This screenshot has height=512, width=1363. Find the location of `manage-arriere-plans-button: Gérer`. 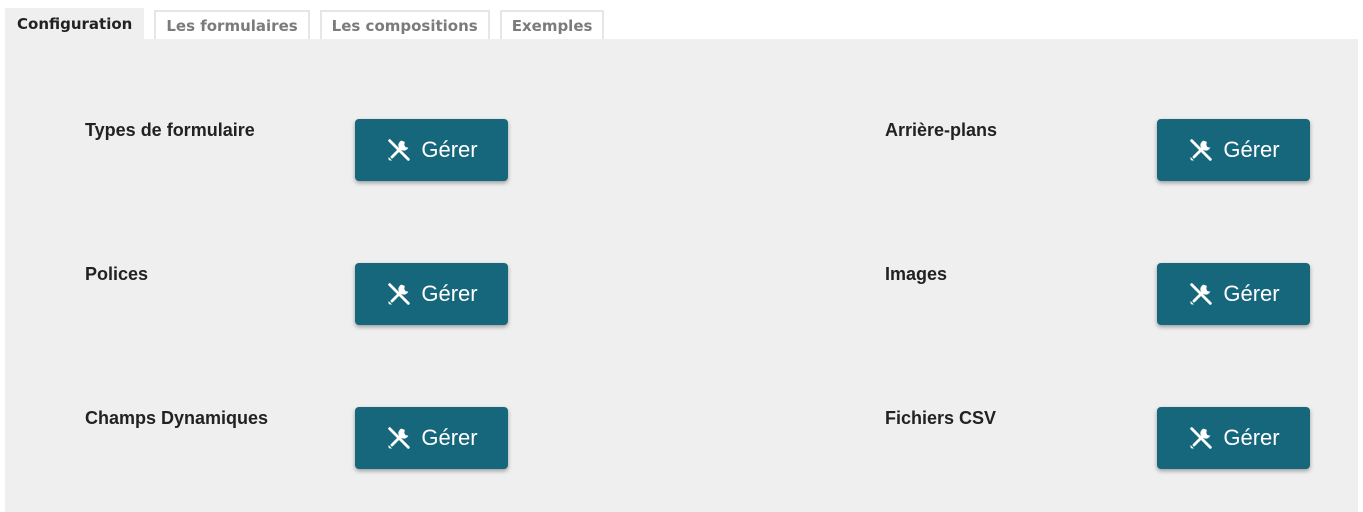

manage-arriere-plans-button: Gérer is located at coordinates (1233, 150).